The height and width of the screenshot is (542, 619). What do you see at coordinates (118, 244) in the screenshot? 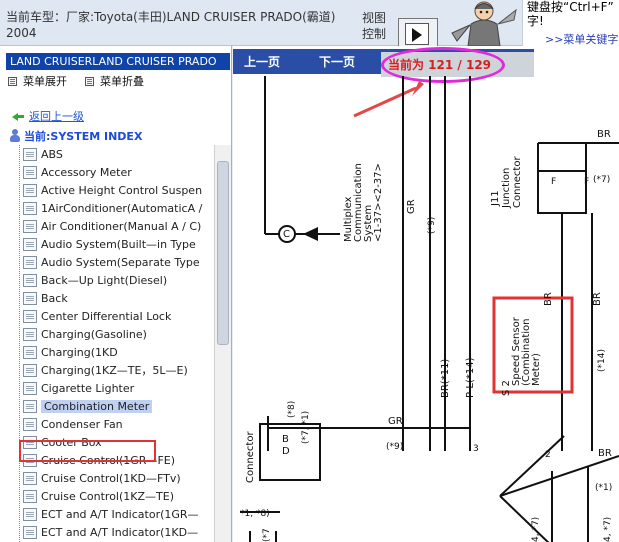
I see `tree-item: Audio System(Built—in Type` at bounding box center [118, 244].